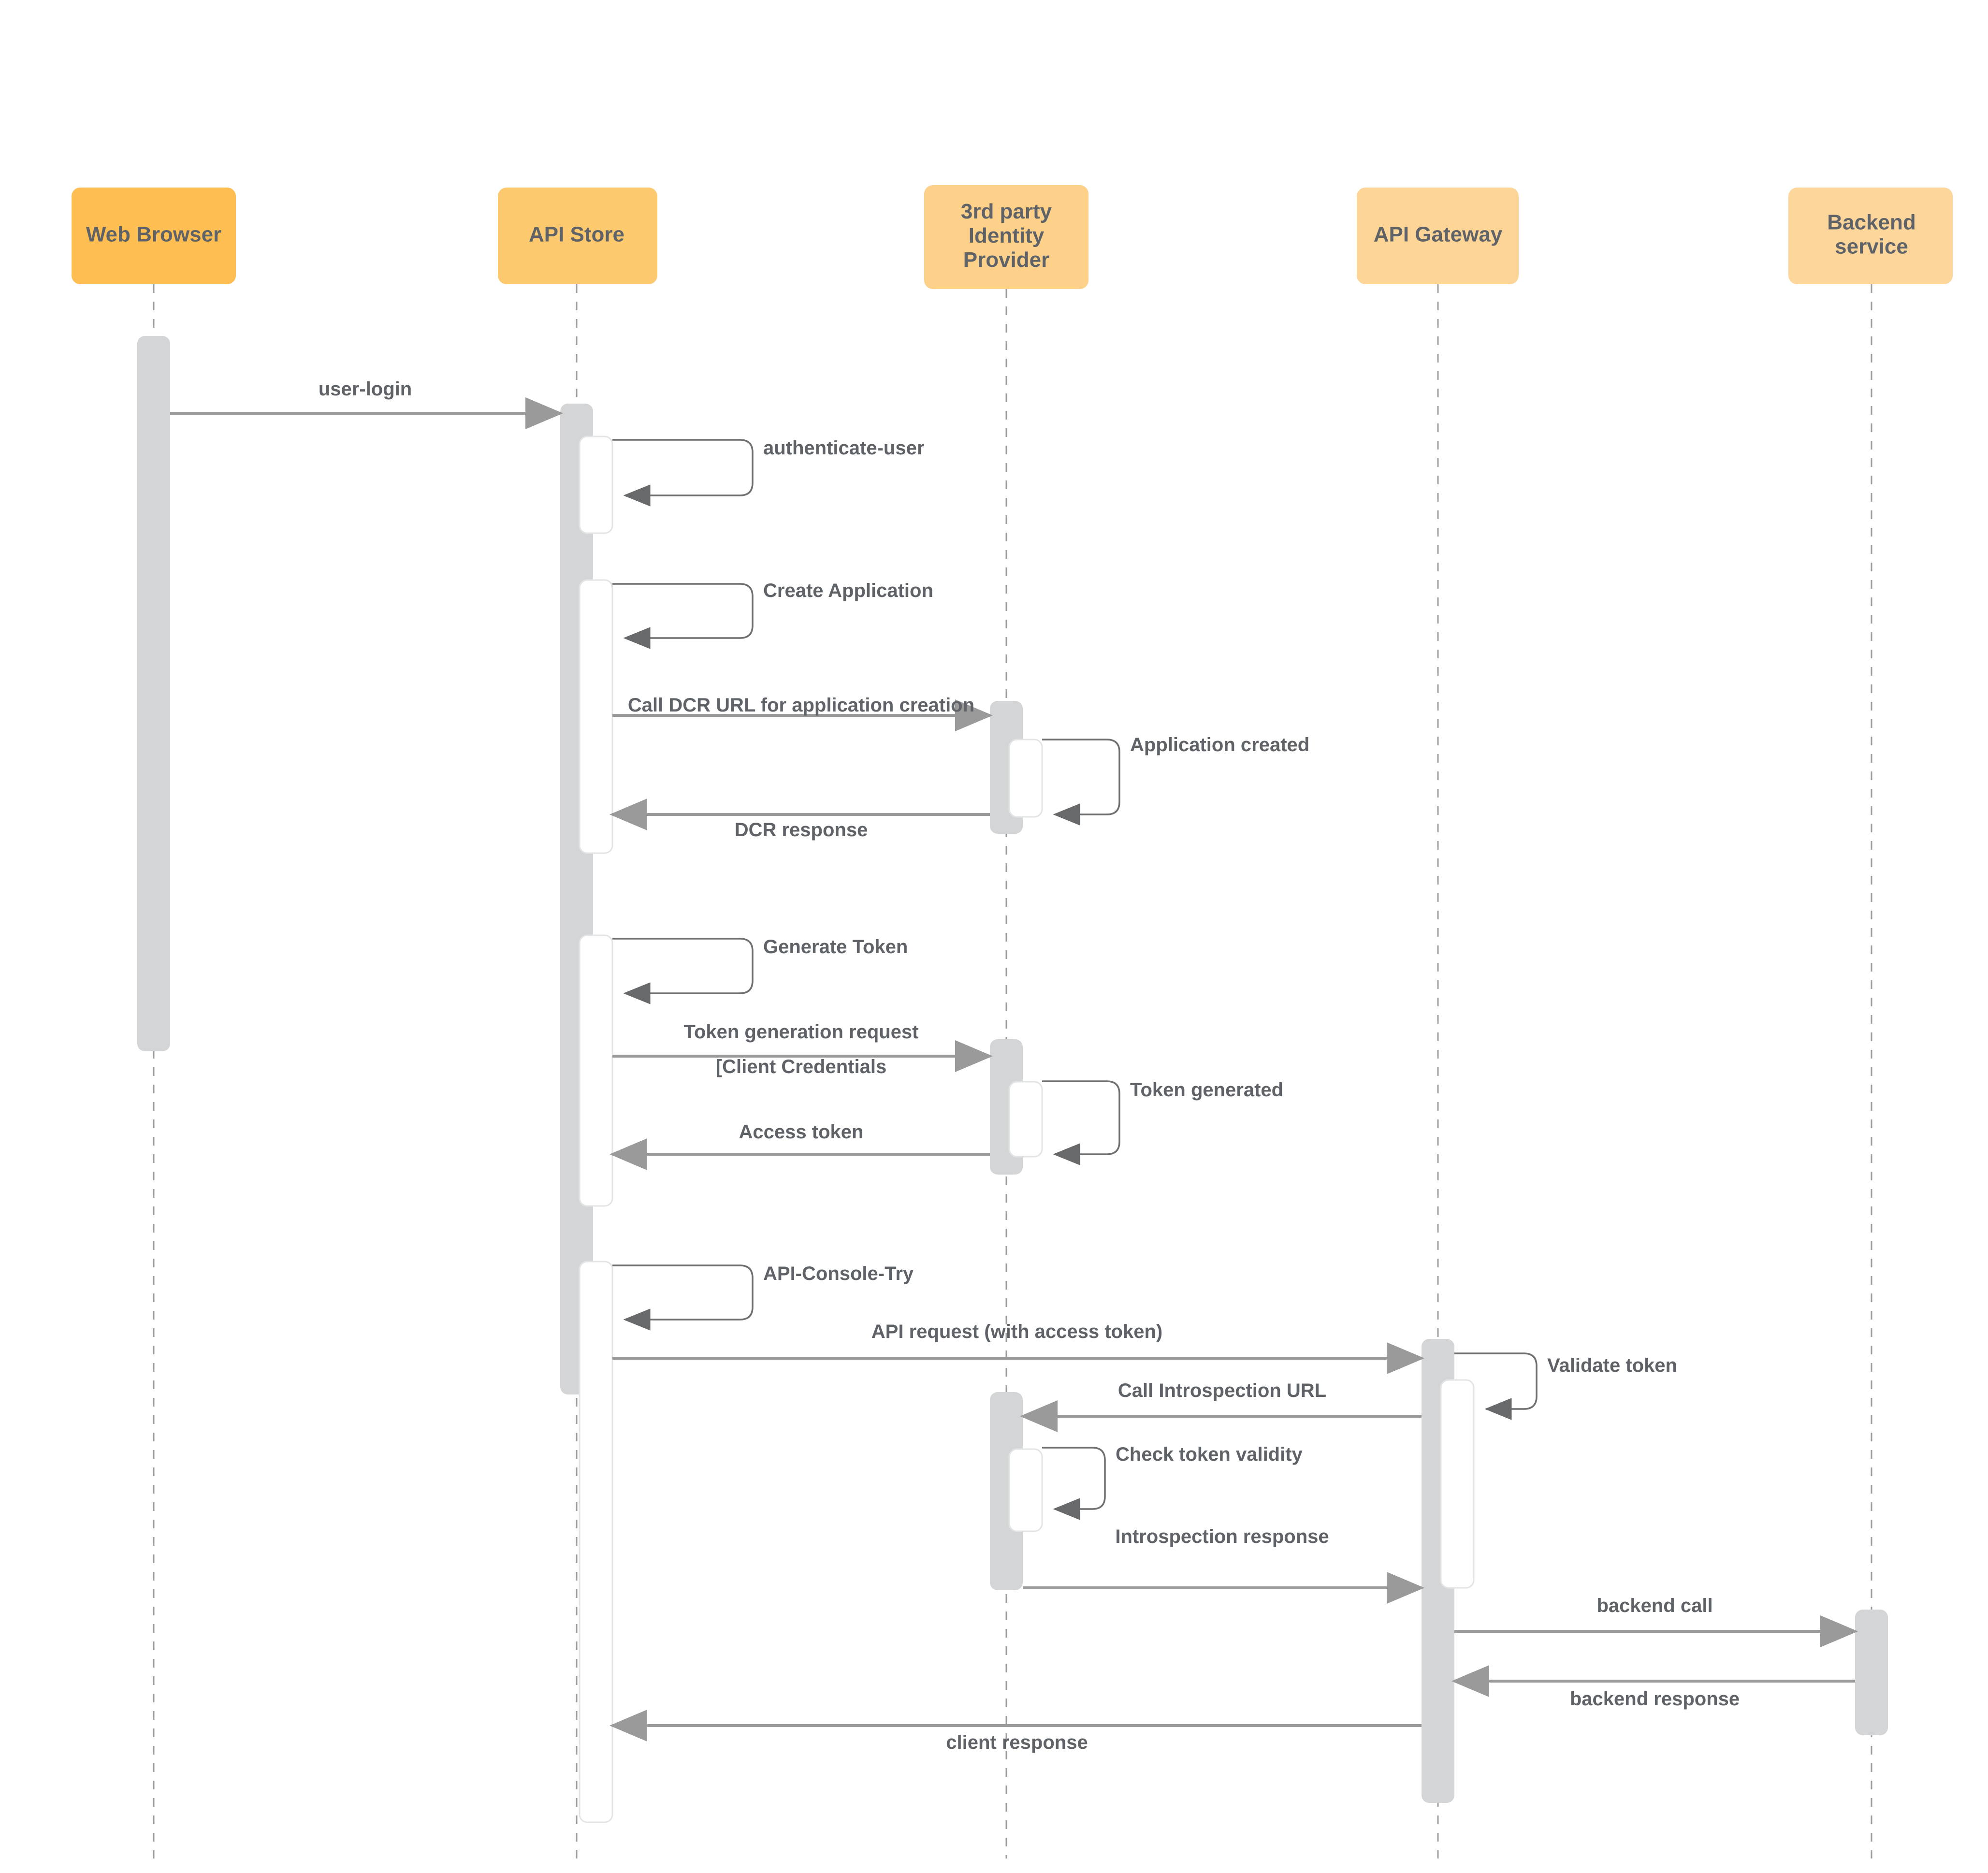 The width and height of the screenshot is (1988, 1873). Describe the element at coordinates (1222, 1537) in the screenshot. I see `message-label-m16: Introspection response` at that location.